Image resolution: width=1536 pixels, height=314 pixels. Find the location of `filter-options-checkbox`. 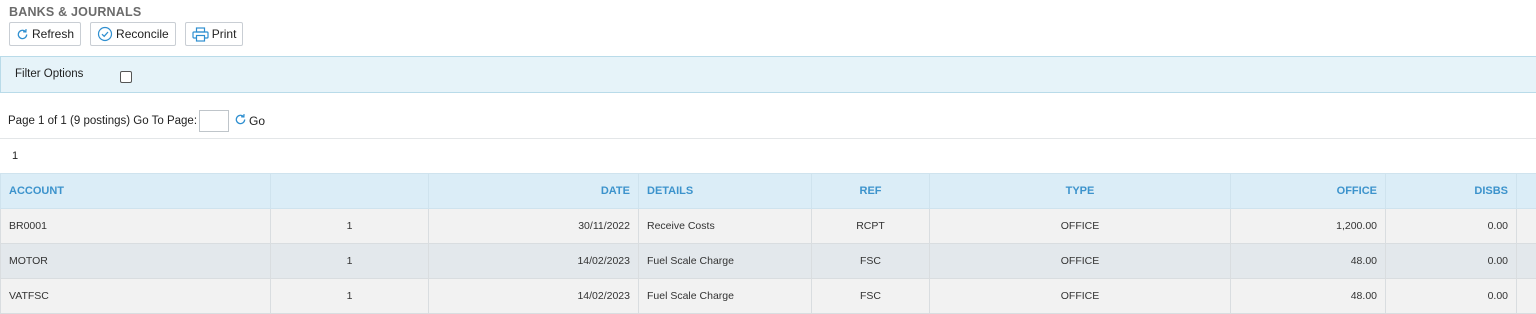

filter-options-checkbox is located at coordinates (126, 77).